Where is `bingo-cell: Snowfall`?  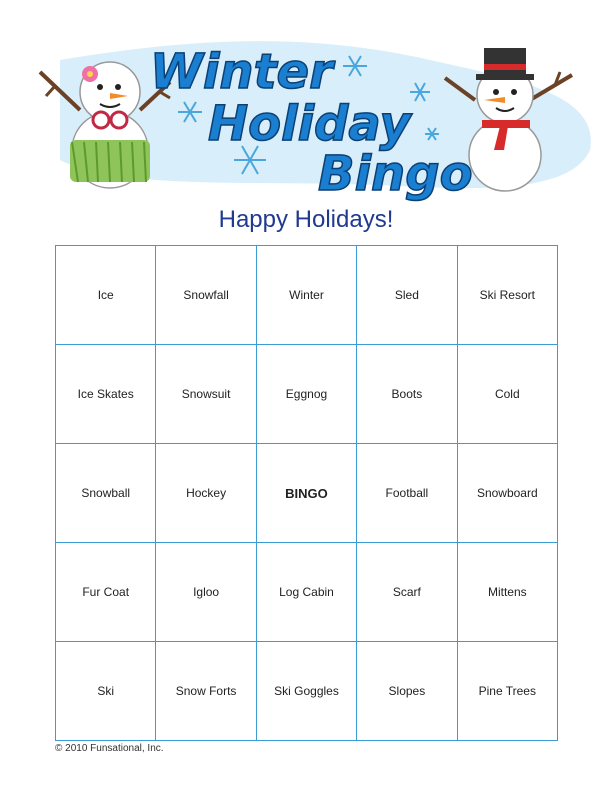
bingo-cell: Snowfall is located at coordinates (206, 295).